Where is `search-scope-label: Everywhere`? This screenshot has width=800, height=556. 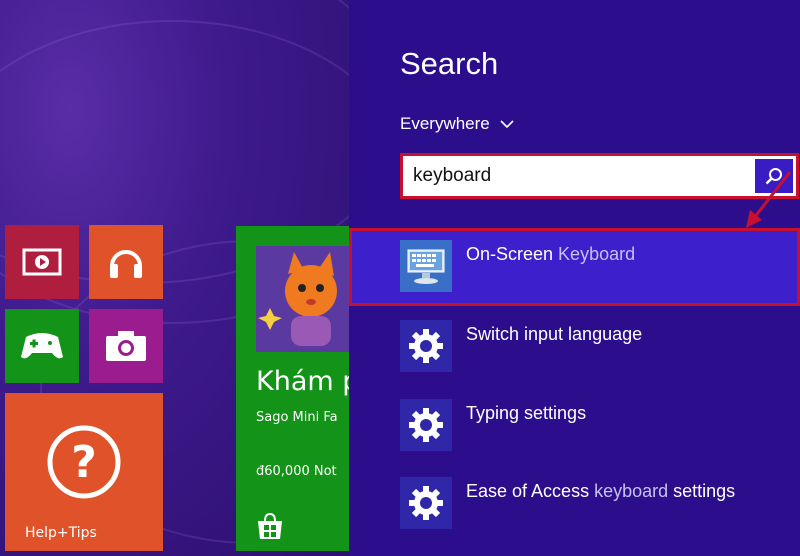 search-scope-label: Everywhere is located at coordinates (445, 123).